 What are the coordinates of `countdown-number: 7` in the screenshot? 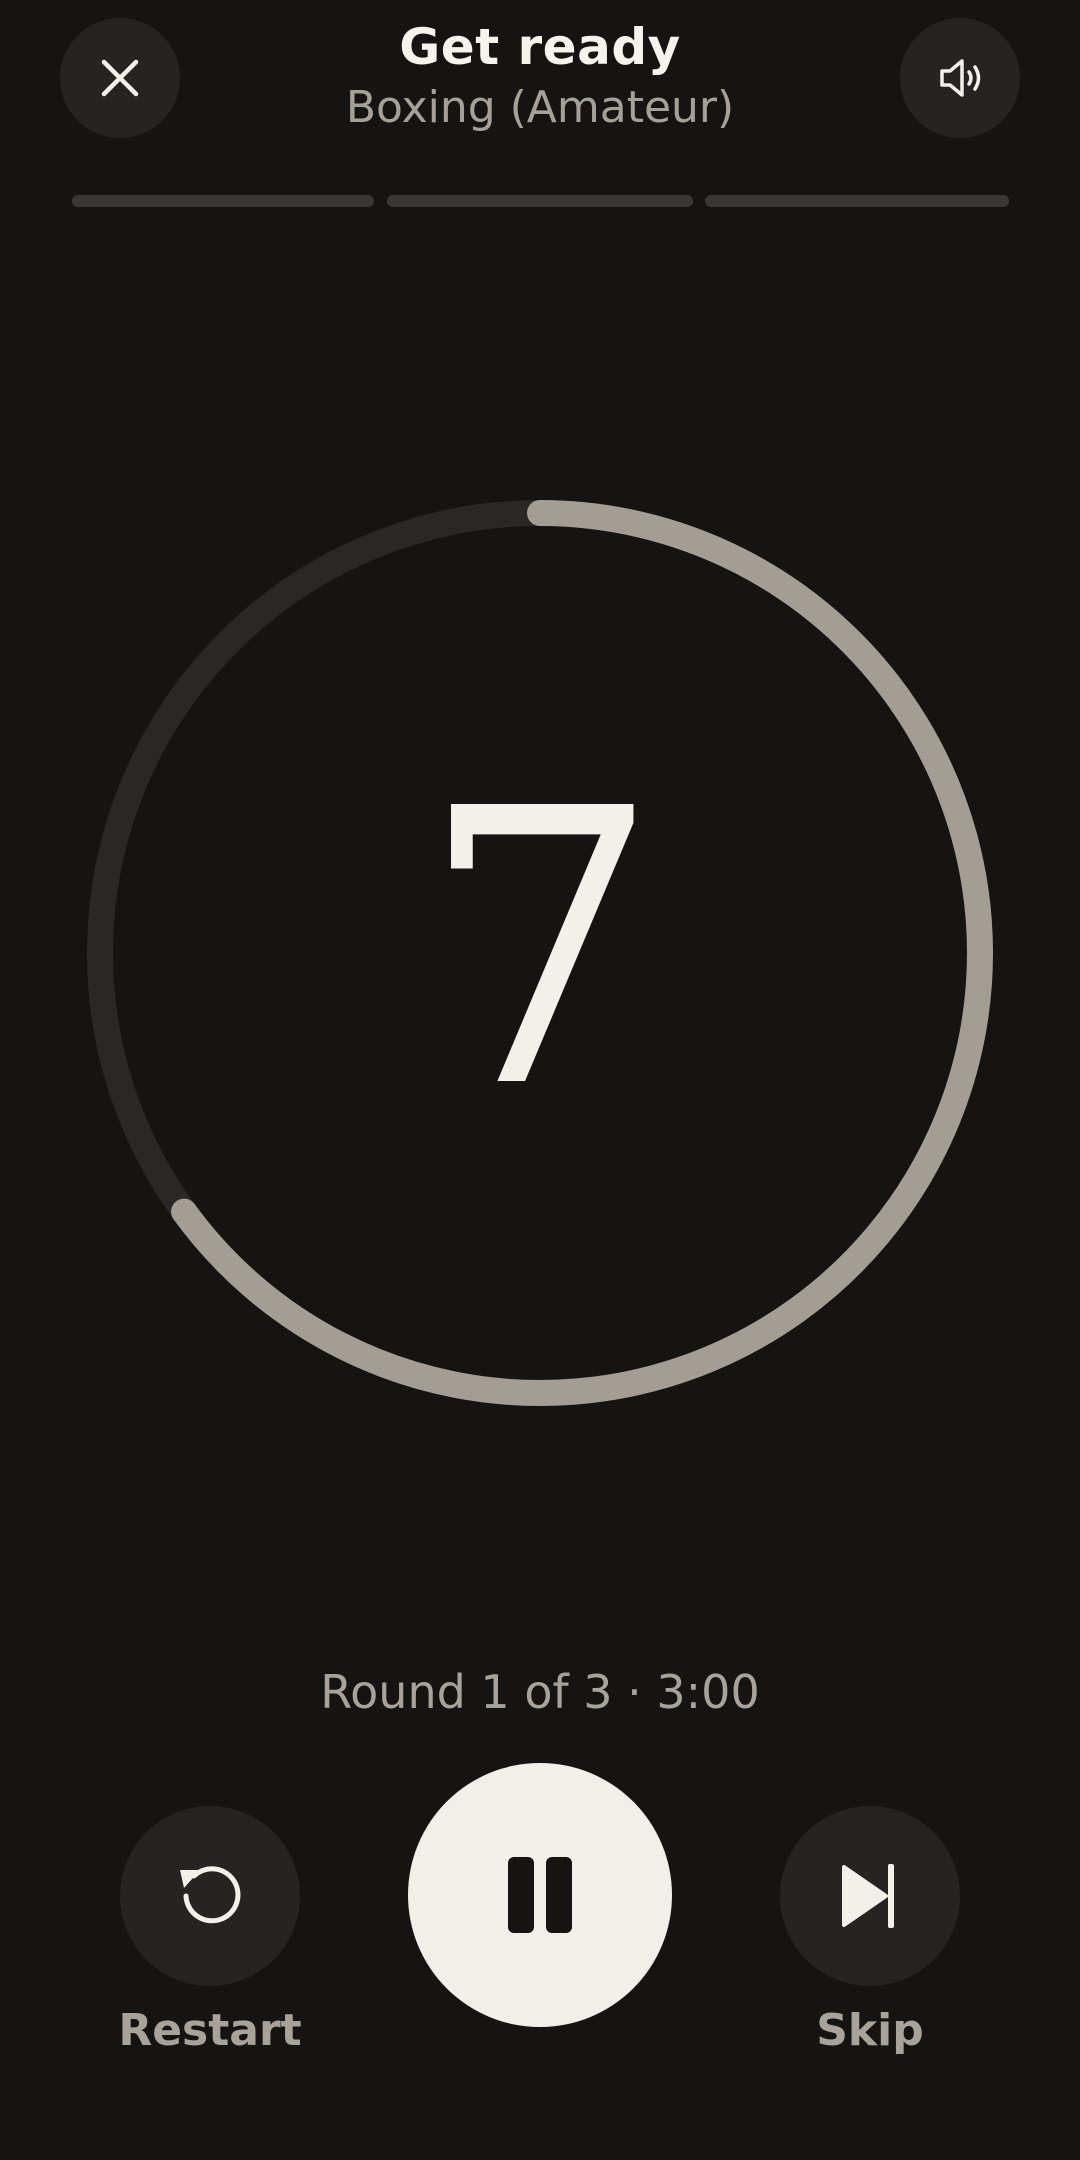 It's located at (540, 949).